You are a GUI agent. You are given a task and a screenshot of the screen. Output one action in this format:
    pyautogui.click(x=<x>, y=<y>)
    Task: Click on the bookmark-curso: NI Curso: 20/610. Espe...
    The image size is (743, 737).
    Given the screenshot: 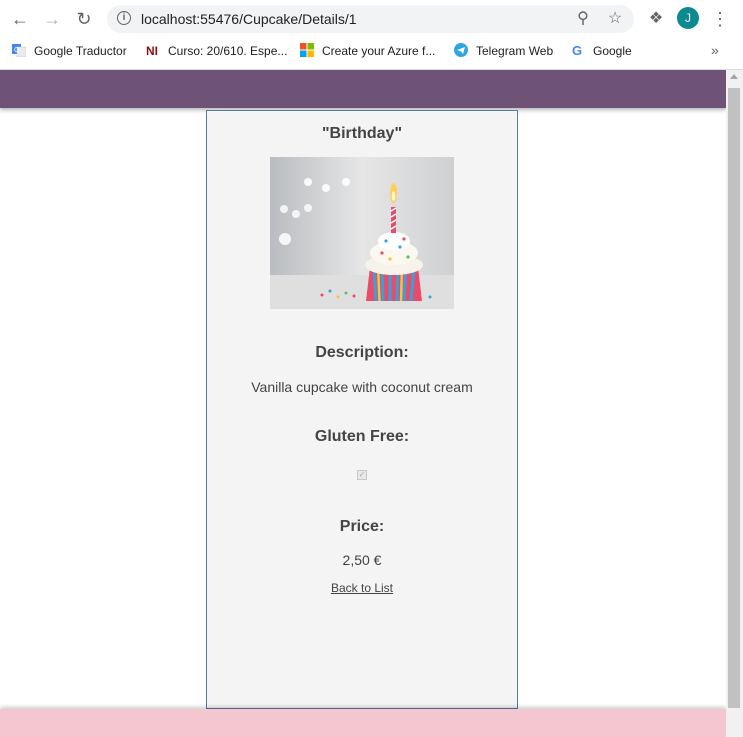 What is the action you would take?
    pyautogui.click(x=216, y=51)
    